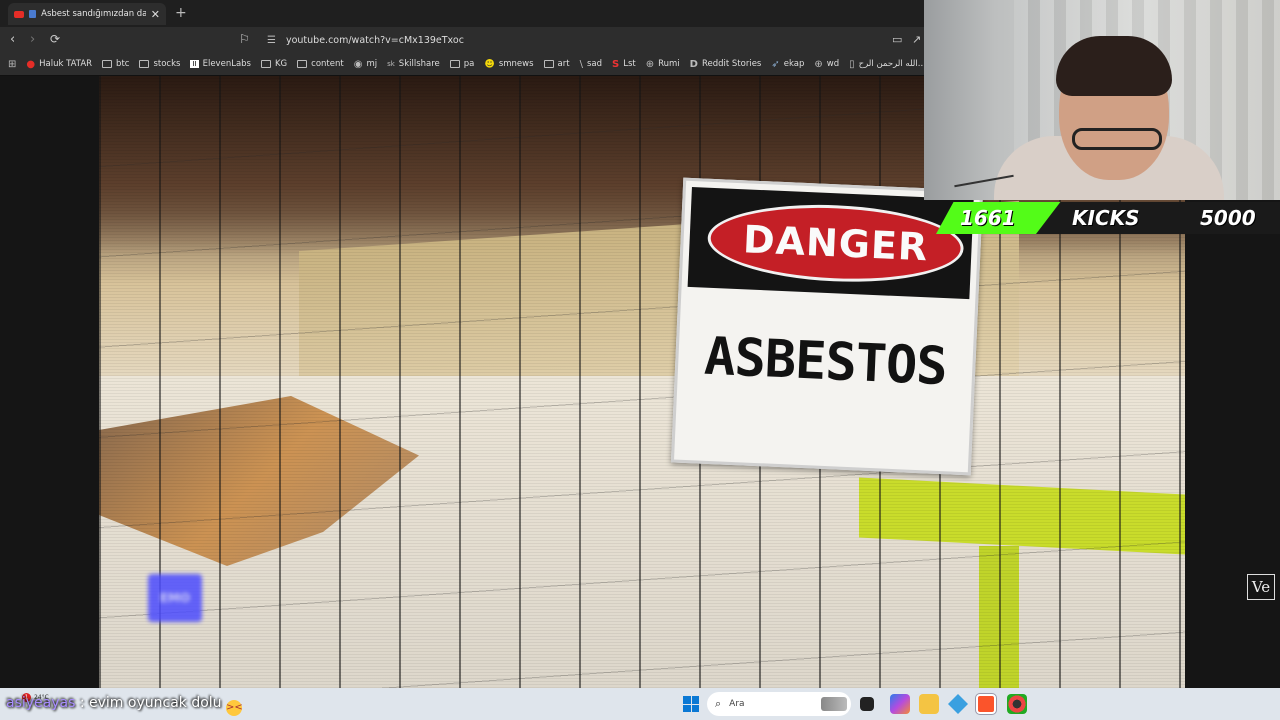 The width and height of the screenshot is (1280, 720). I want to click on bookmark-item: sk Skillshare, so click(413, 64).